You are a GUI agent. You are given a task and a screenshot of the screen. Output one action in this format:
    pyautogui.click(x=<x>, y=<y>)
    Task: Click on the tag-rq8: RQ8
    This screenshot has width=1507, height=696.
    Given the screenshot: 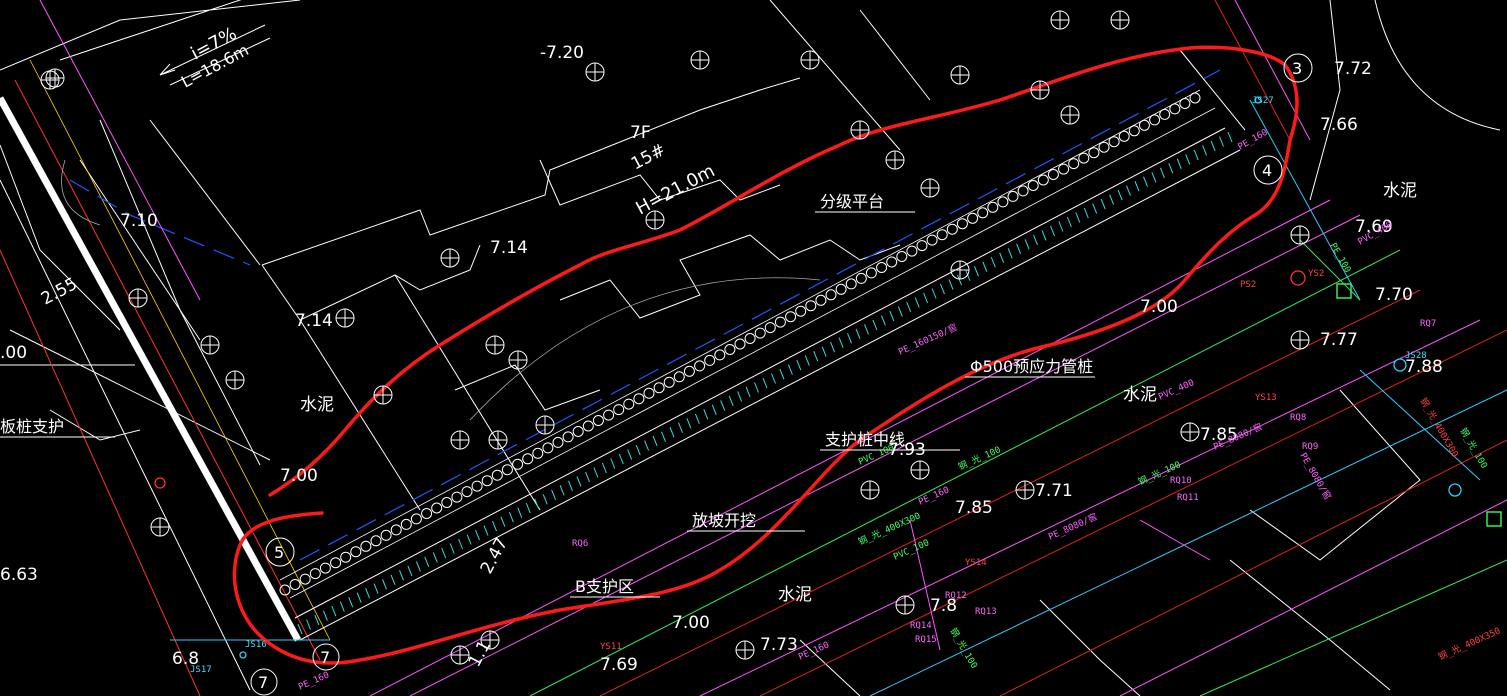 What is the action you would take?
    pyautogui.click(x=1298, y=418)
    